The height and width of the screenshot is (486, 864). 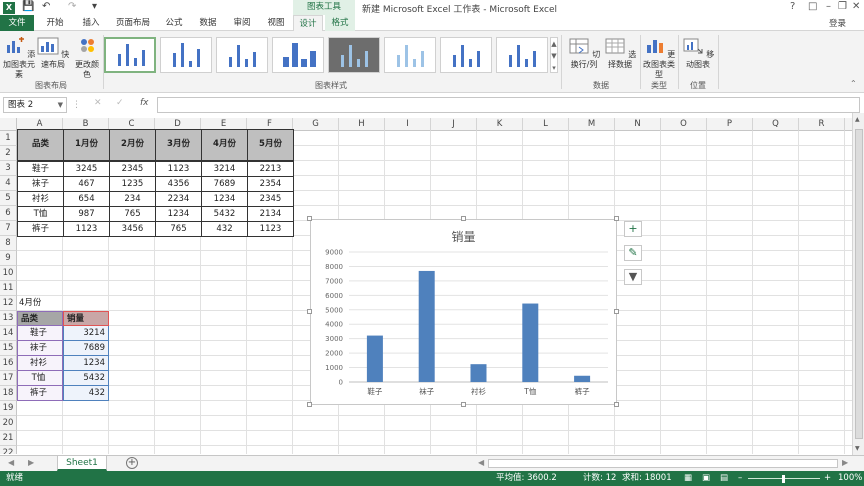 What do you see at coordinates (270, 214) in the screenshot?
I see `table-cell: 2134` at bounding box center [270, 214].